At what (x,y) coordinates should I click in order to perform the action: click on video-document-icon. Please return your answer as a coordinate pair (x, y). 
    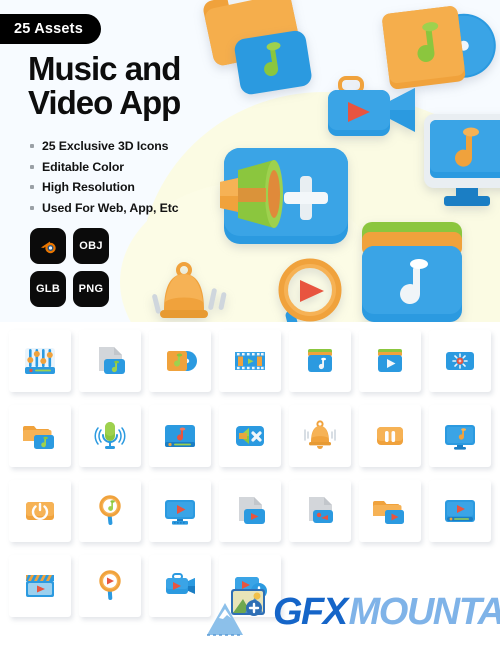
    Looking at the image, I should click on (321, 510).